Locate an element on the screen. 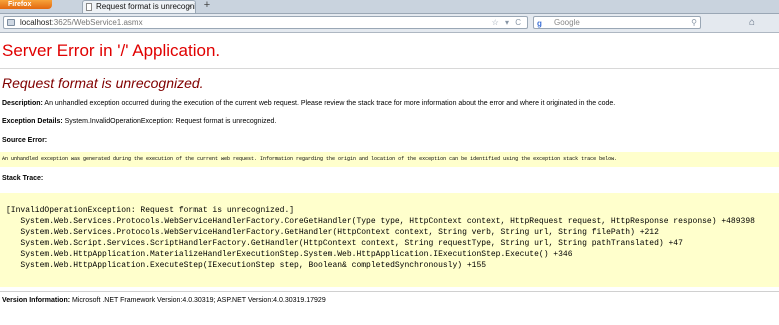  firefox-menu-button: Firefox is located at coordinates (26, 4).